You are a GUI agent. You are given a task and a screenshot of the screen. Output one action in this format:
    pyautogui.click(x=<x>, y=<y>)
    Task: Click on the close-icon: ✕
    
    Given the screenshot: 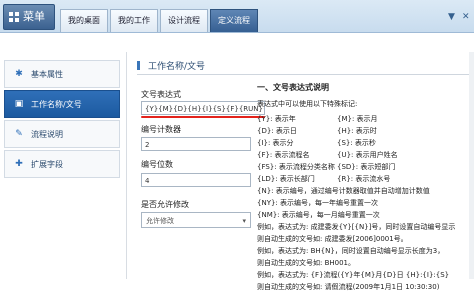 What is the action you would take?
    pyautogui.click(x=466, y=17)
    